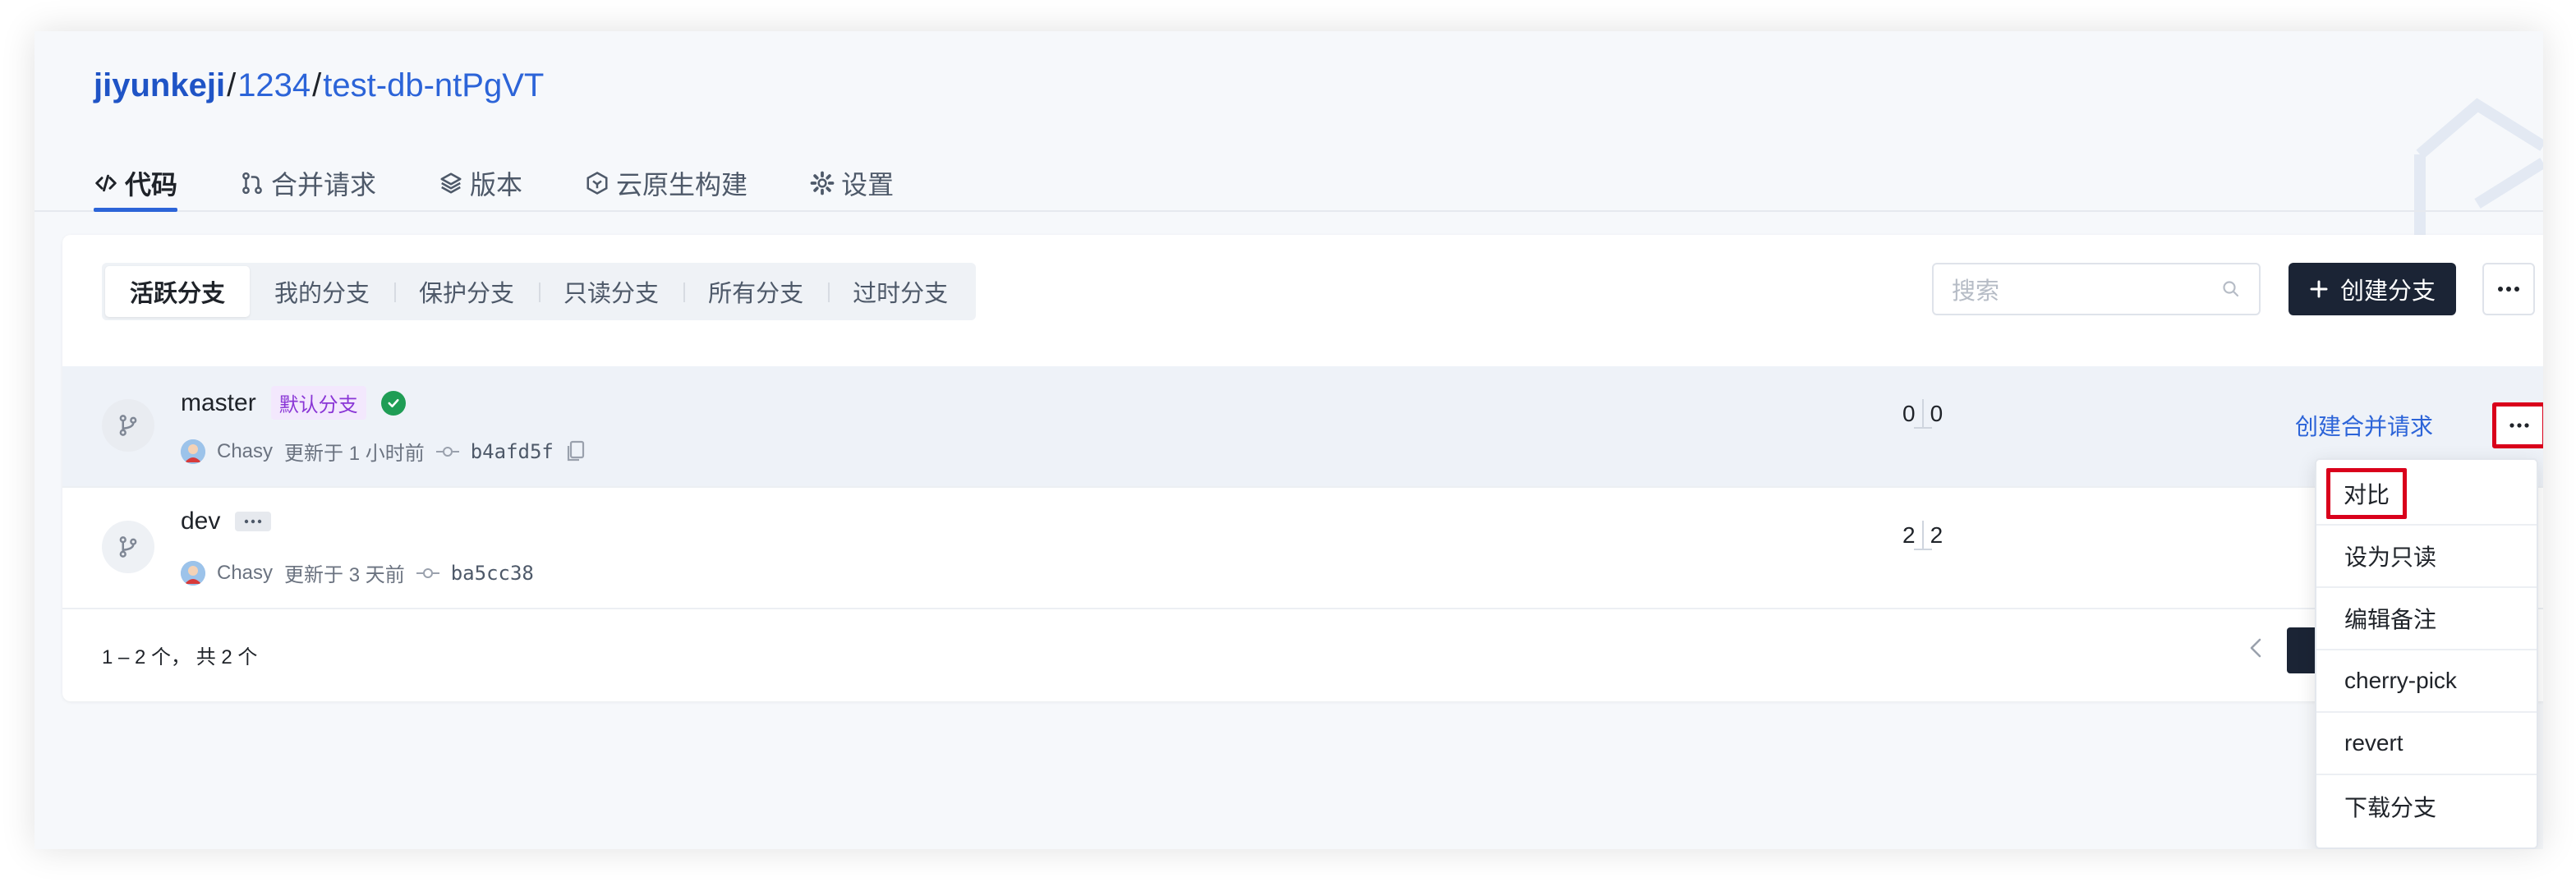 This screenshot has height=882, width=2576. I want to click on branch-name: master 默认分支, so click(293, 403).